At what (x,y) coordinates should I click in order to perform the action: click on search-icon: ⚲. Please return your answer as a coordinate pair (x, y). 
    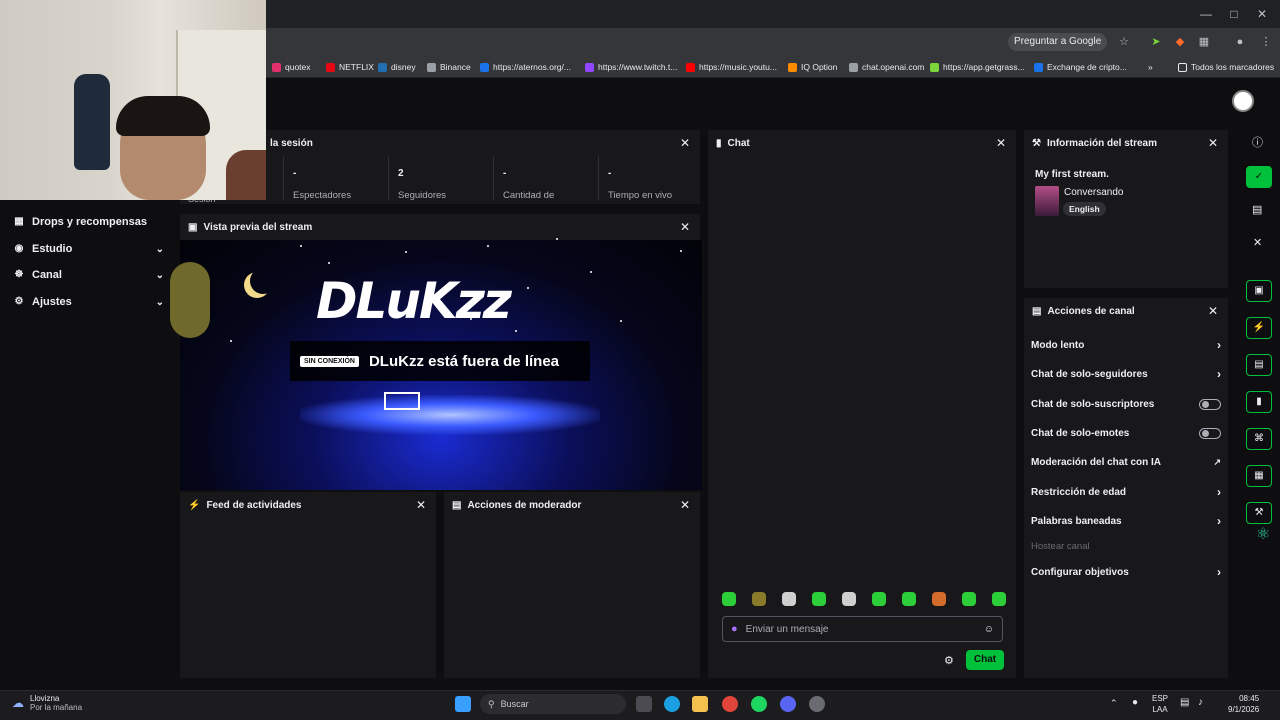
    Looking at the image, I should click on (491, 703).